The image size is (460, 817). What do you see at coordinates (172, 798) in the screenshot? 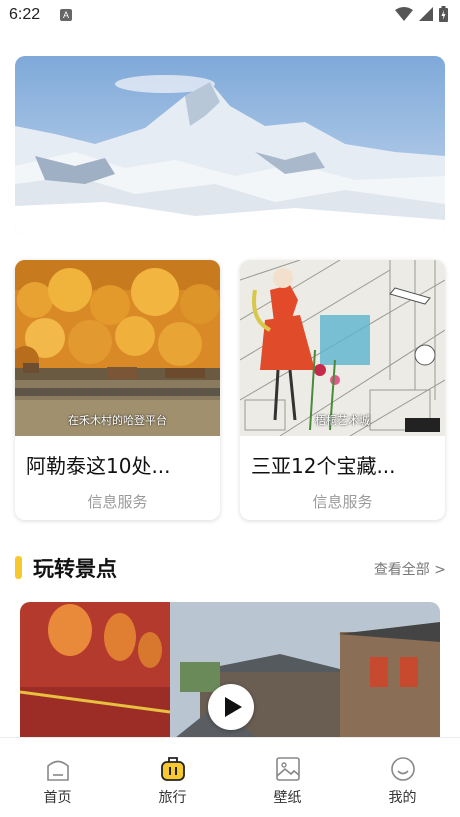
I see `tab-travel-label: 旅行` at bounding box center [172, 798].